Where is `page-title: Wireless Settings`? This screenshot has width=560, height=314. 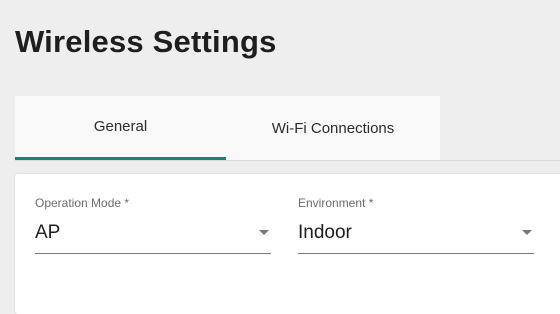
page-title: Wireless Settings is located at coordinates (146, 41).